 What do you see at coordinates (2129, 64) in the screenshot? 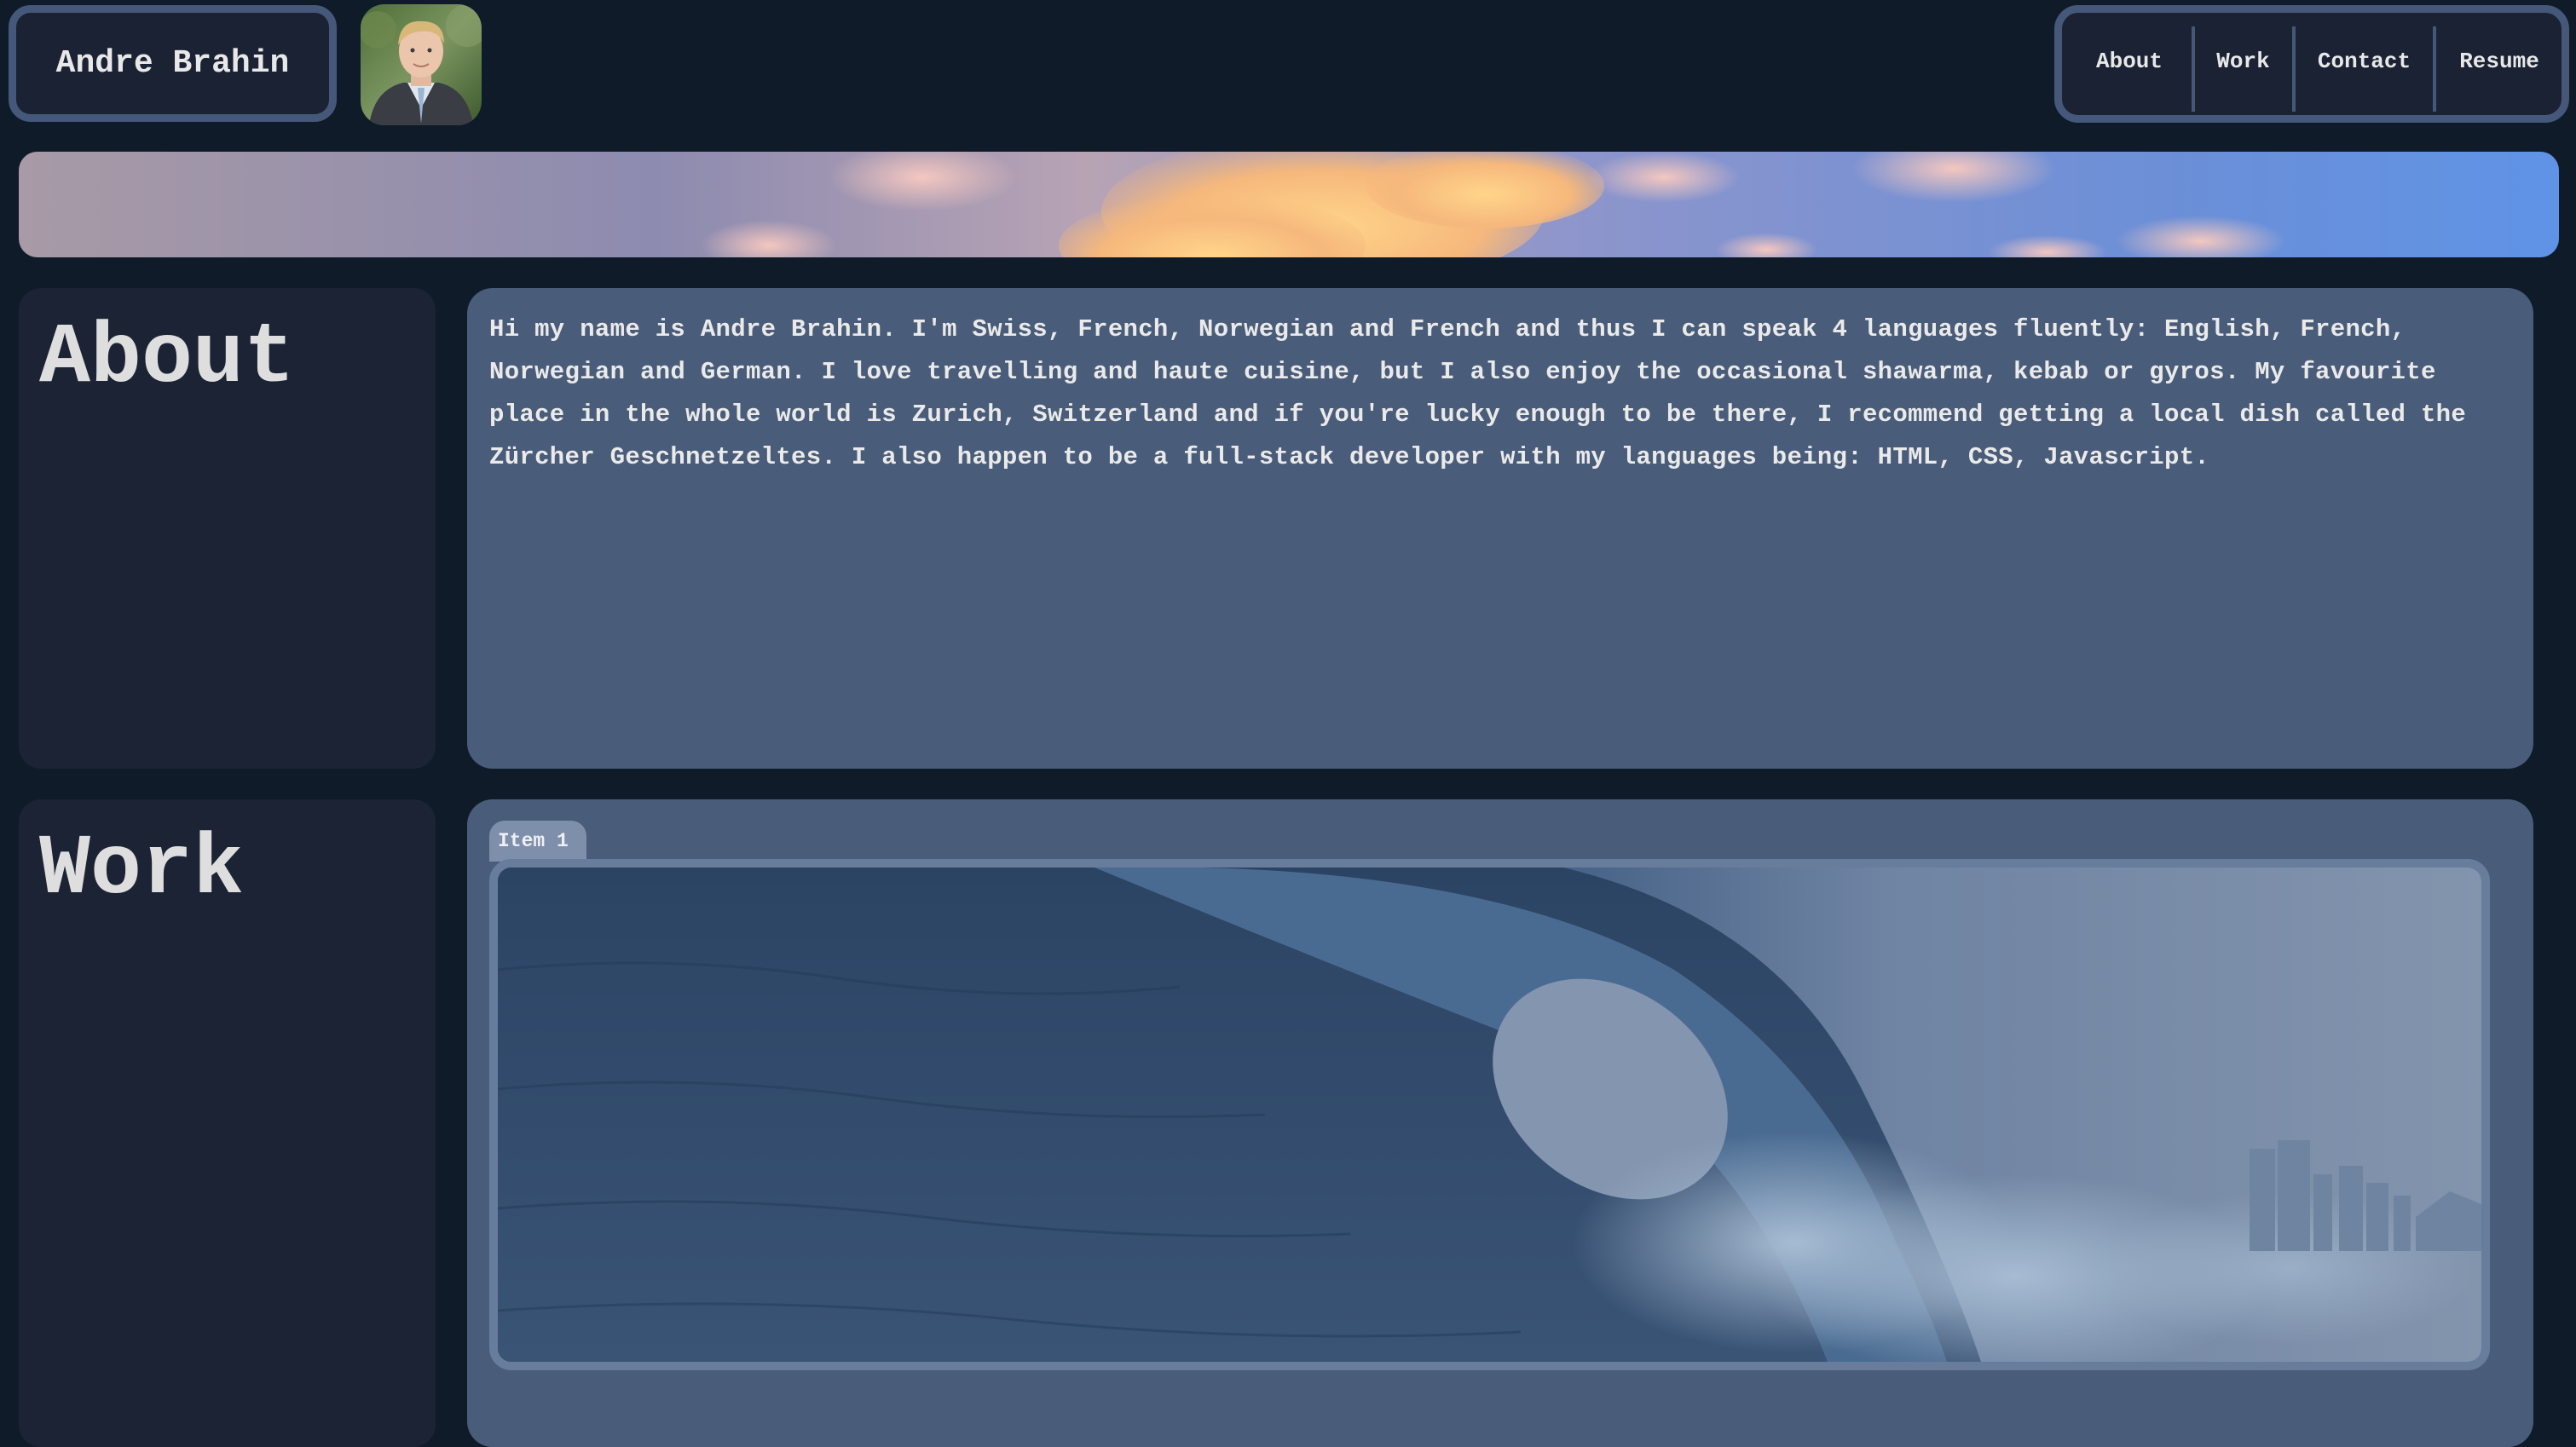
I see `nav-about: About` at bounding box center [2129, 64].